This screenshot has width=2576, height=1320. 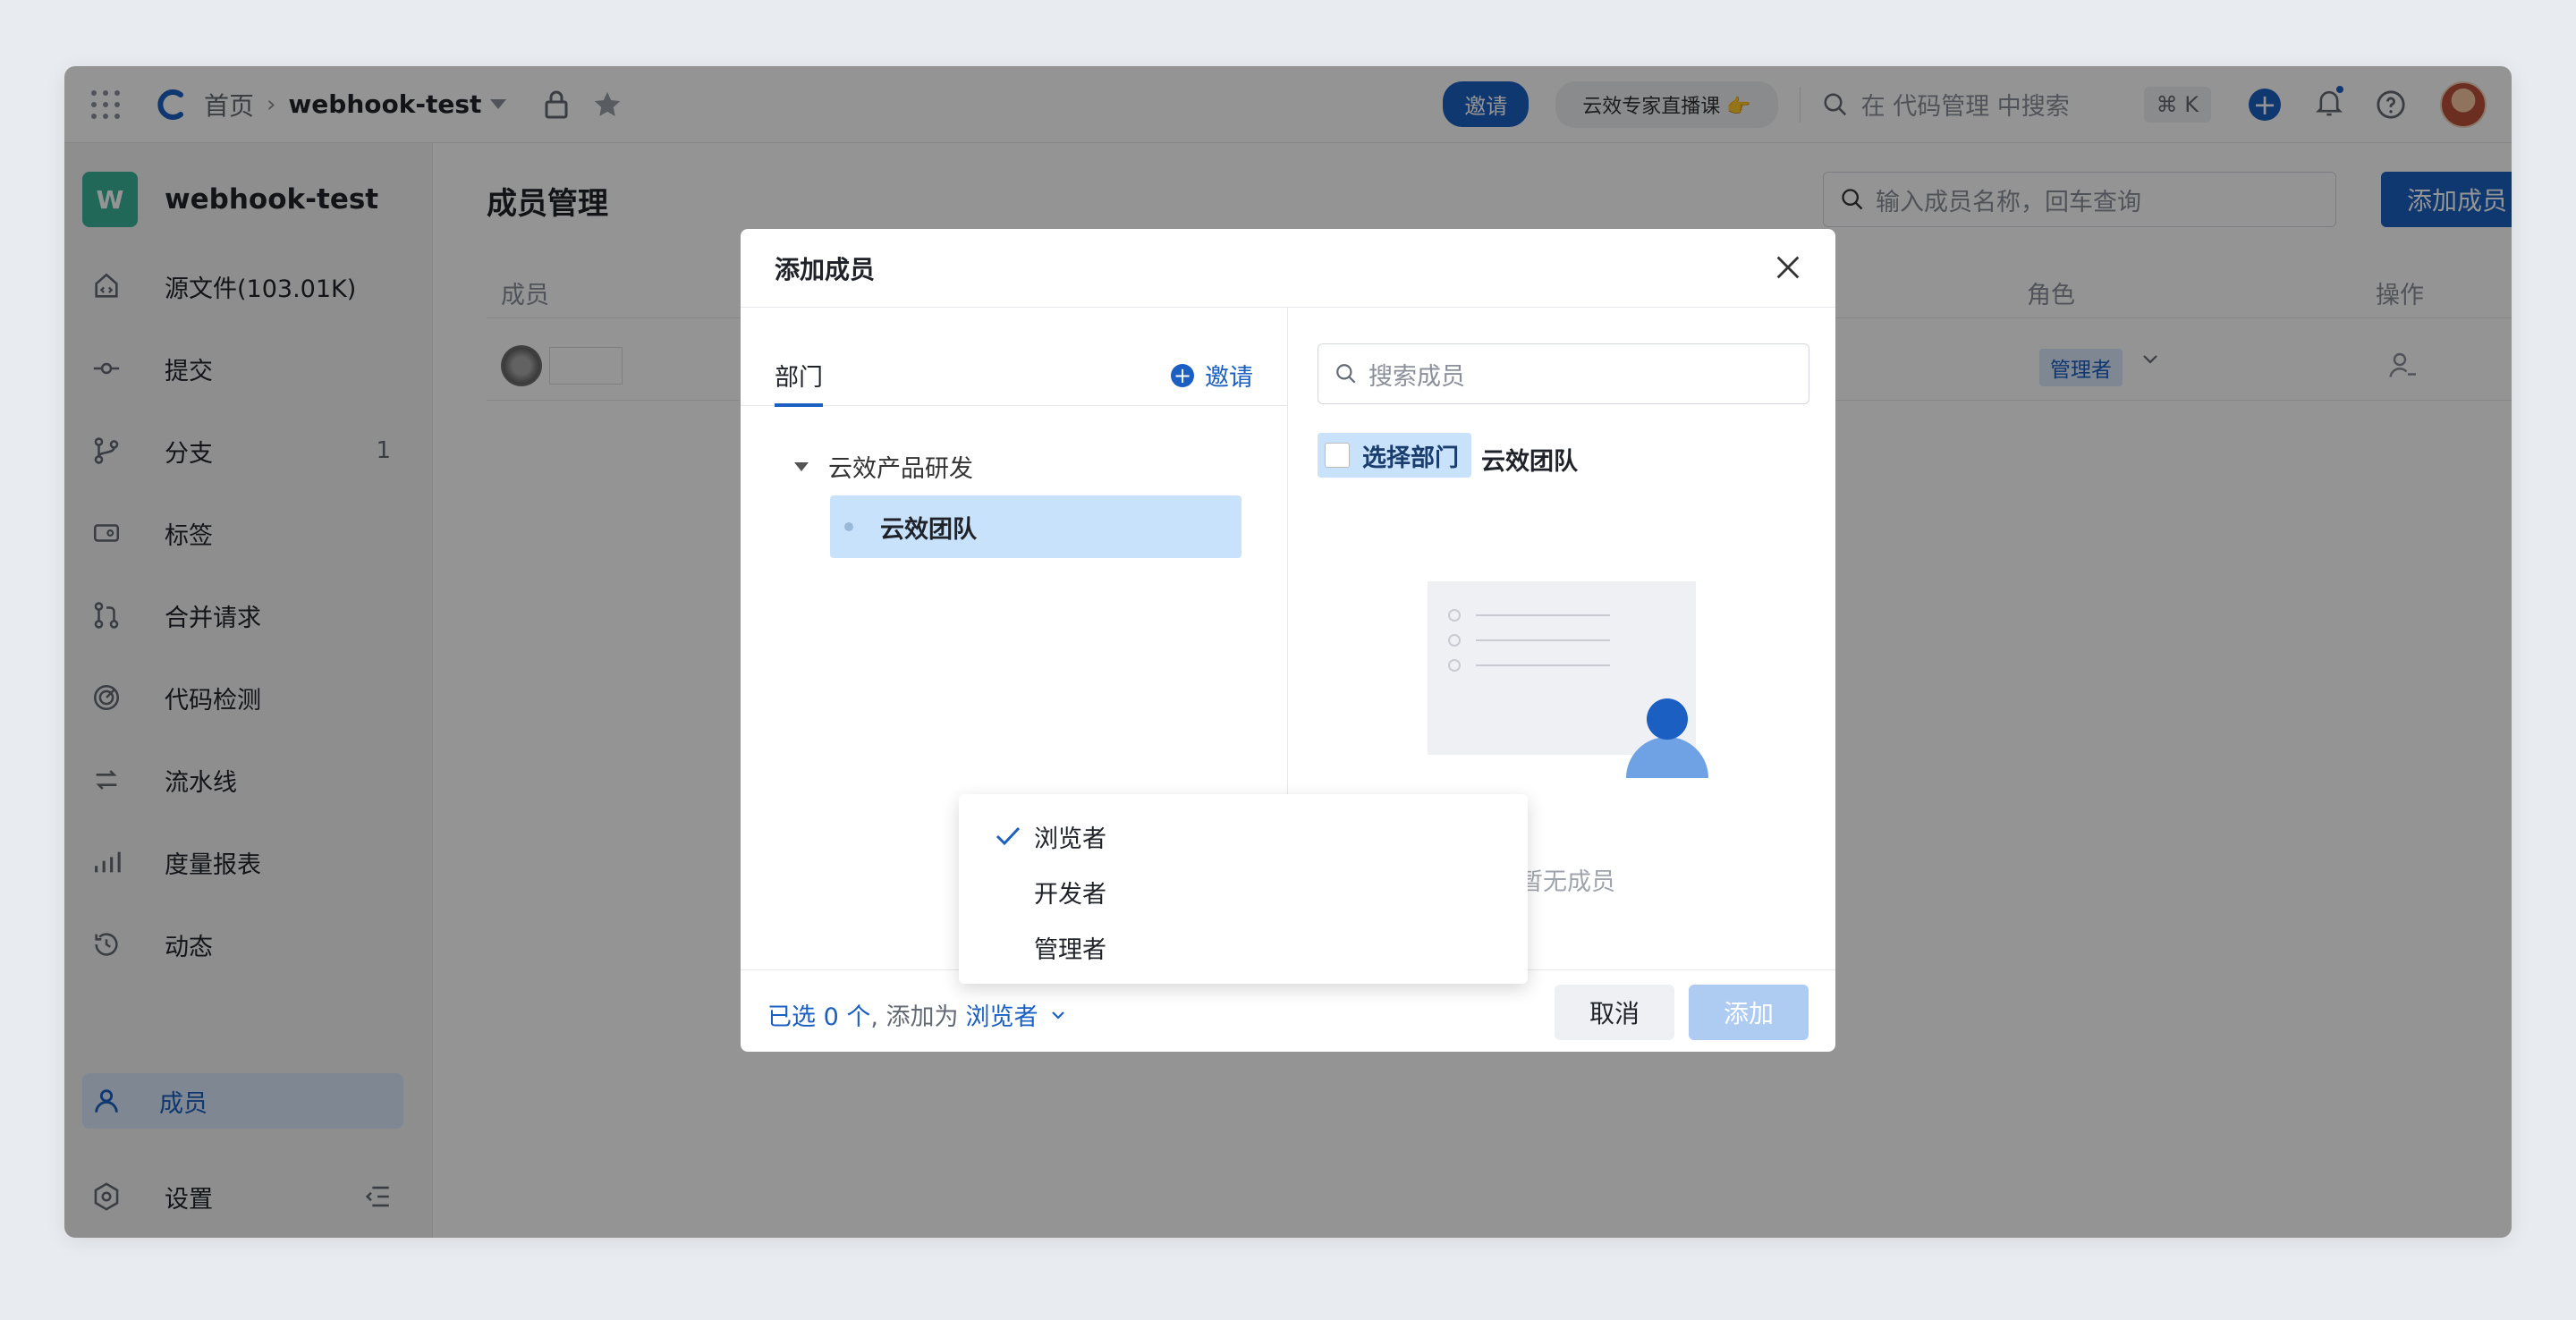 What do you see at coordinates (848, 526) in the screenshot?
I see `tree-leaf-dot` at bounding box center [848, 526].